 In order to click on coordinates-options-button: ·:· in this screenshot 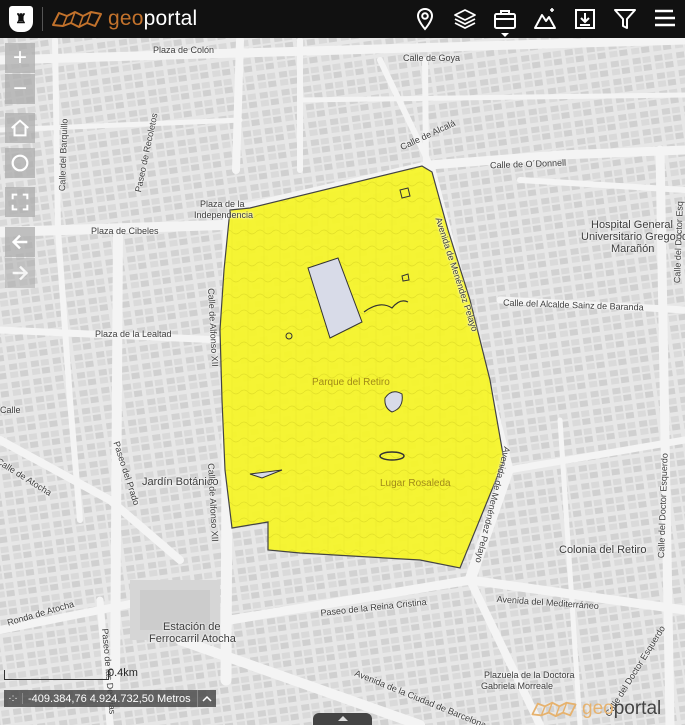, I will do `click(13, 698)`.